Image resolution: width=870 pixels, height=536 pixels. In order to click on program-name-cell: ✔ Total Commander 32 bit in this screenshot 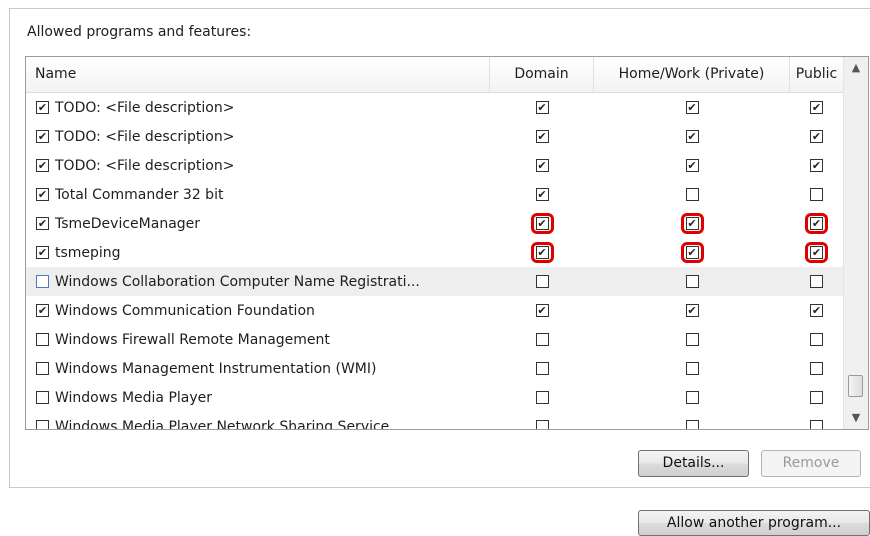, I will do `click(261, 194)`.